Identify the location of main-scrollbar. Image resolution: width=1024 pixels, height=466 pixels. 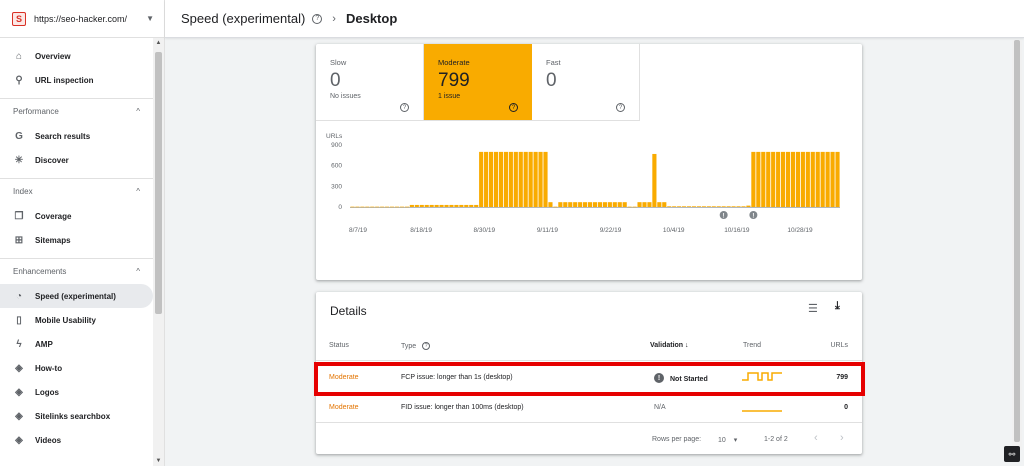
(1017, 245).